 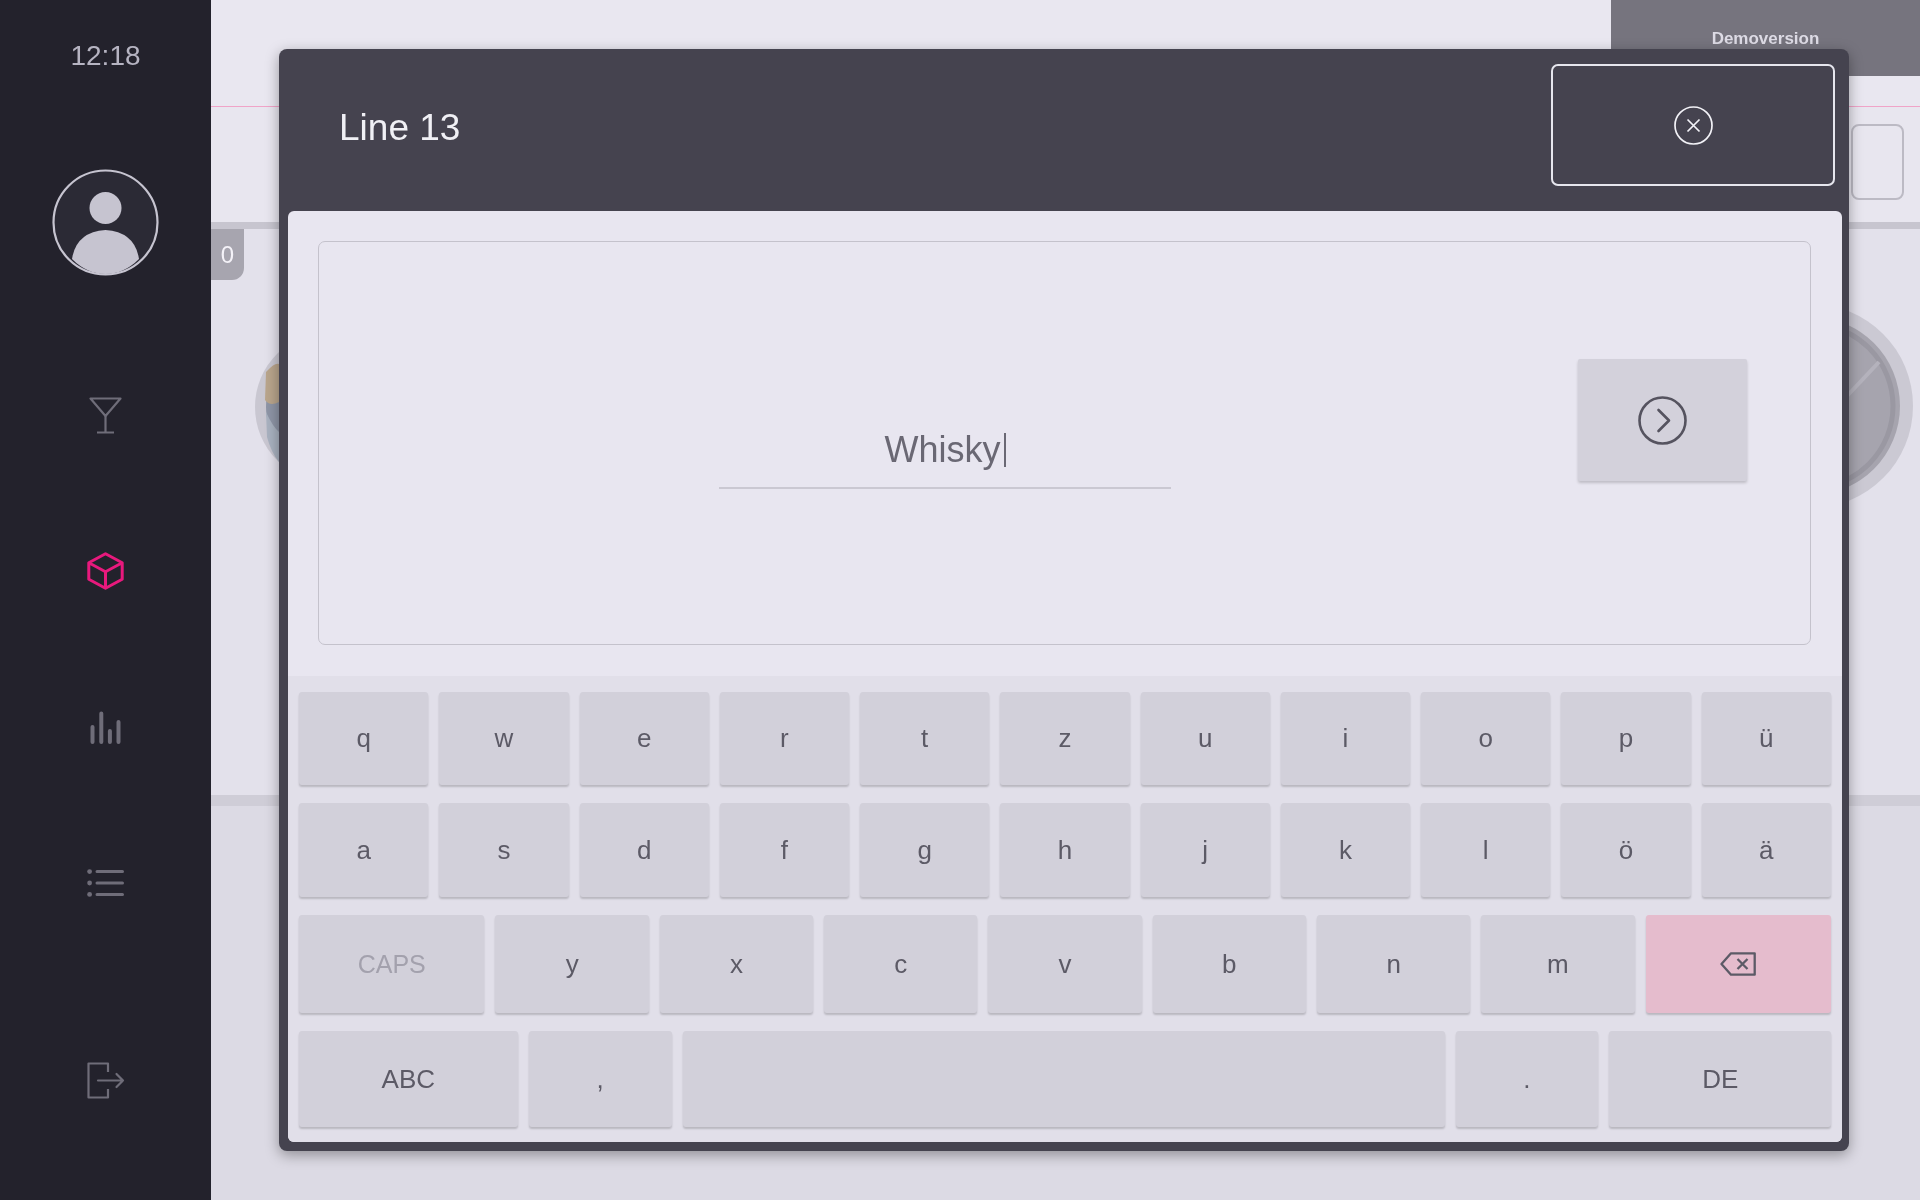 I want to click on keyboard-key: r, so click(x=784, y=738).